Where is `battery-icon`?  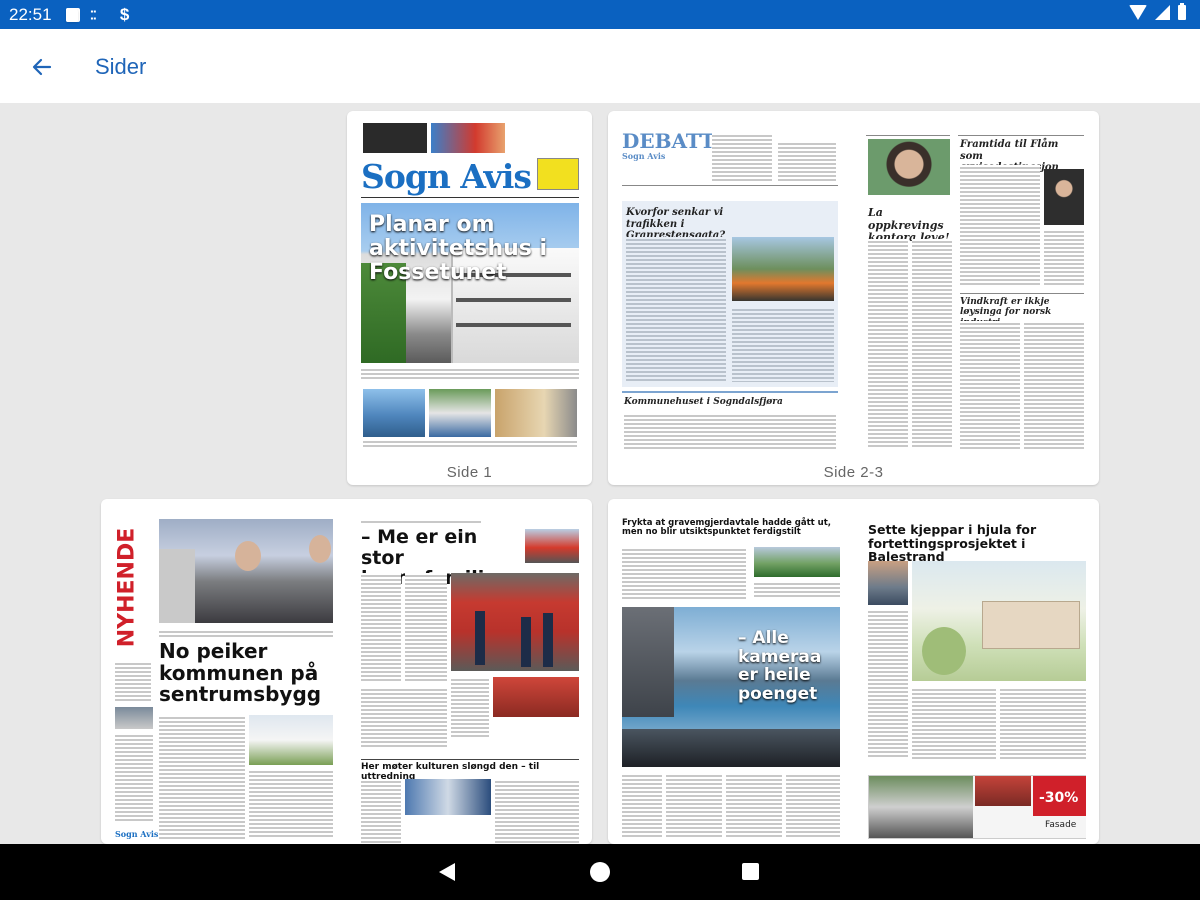 battery-icon is located at coordinates (1182, 11).